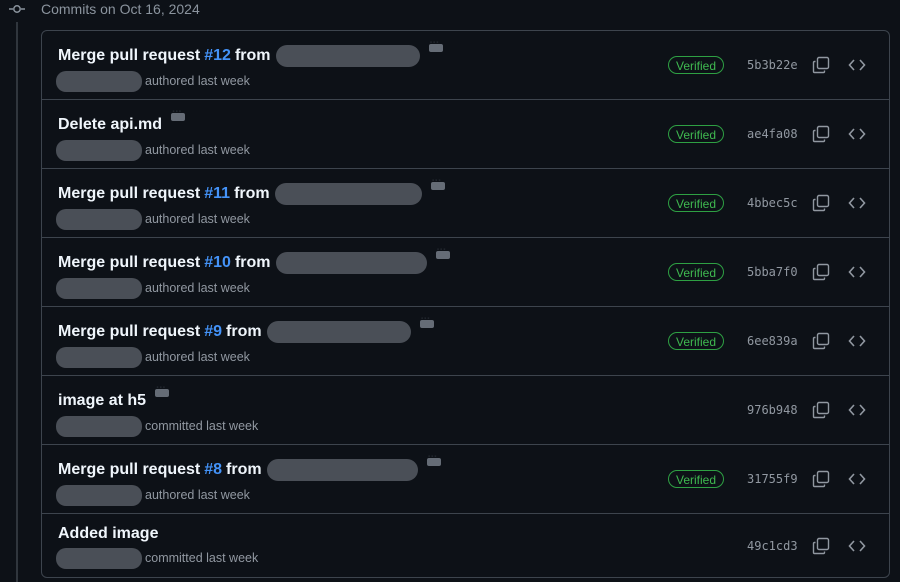 The width and height of the screenshot is (900, 582). What do you see at coordinates (465, 545) in the screenshot?
I see `commit-row: Added image committed last week 49c1cd3` at bounding box center [465, 545].